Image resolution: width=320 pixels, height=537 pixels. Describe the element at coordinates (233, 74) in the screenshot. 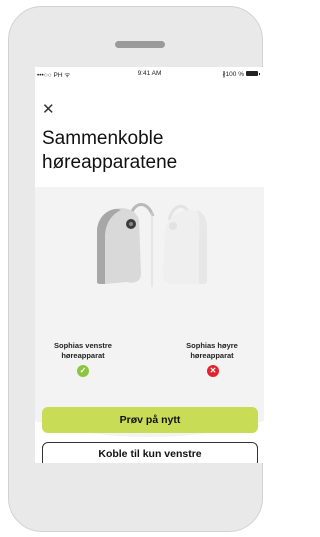

I see `battery-percent: ∦100 %` at that location.